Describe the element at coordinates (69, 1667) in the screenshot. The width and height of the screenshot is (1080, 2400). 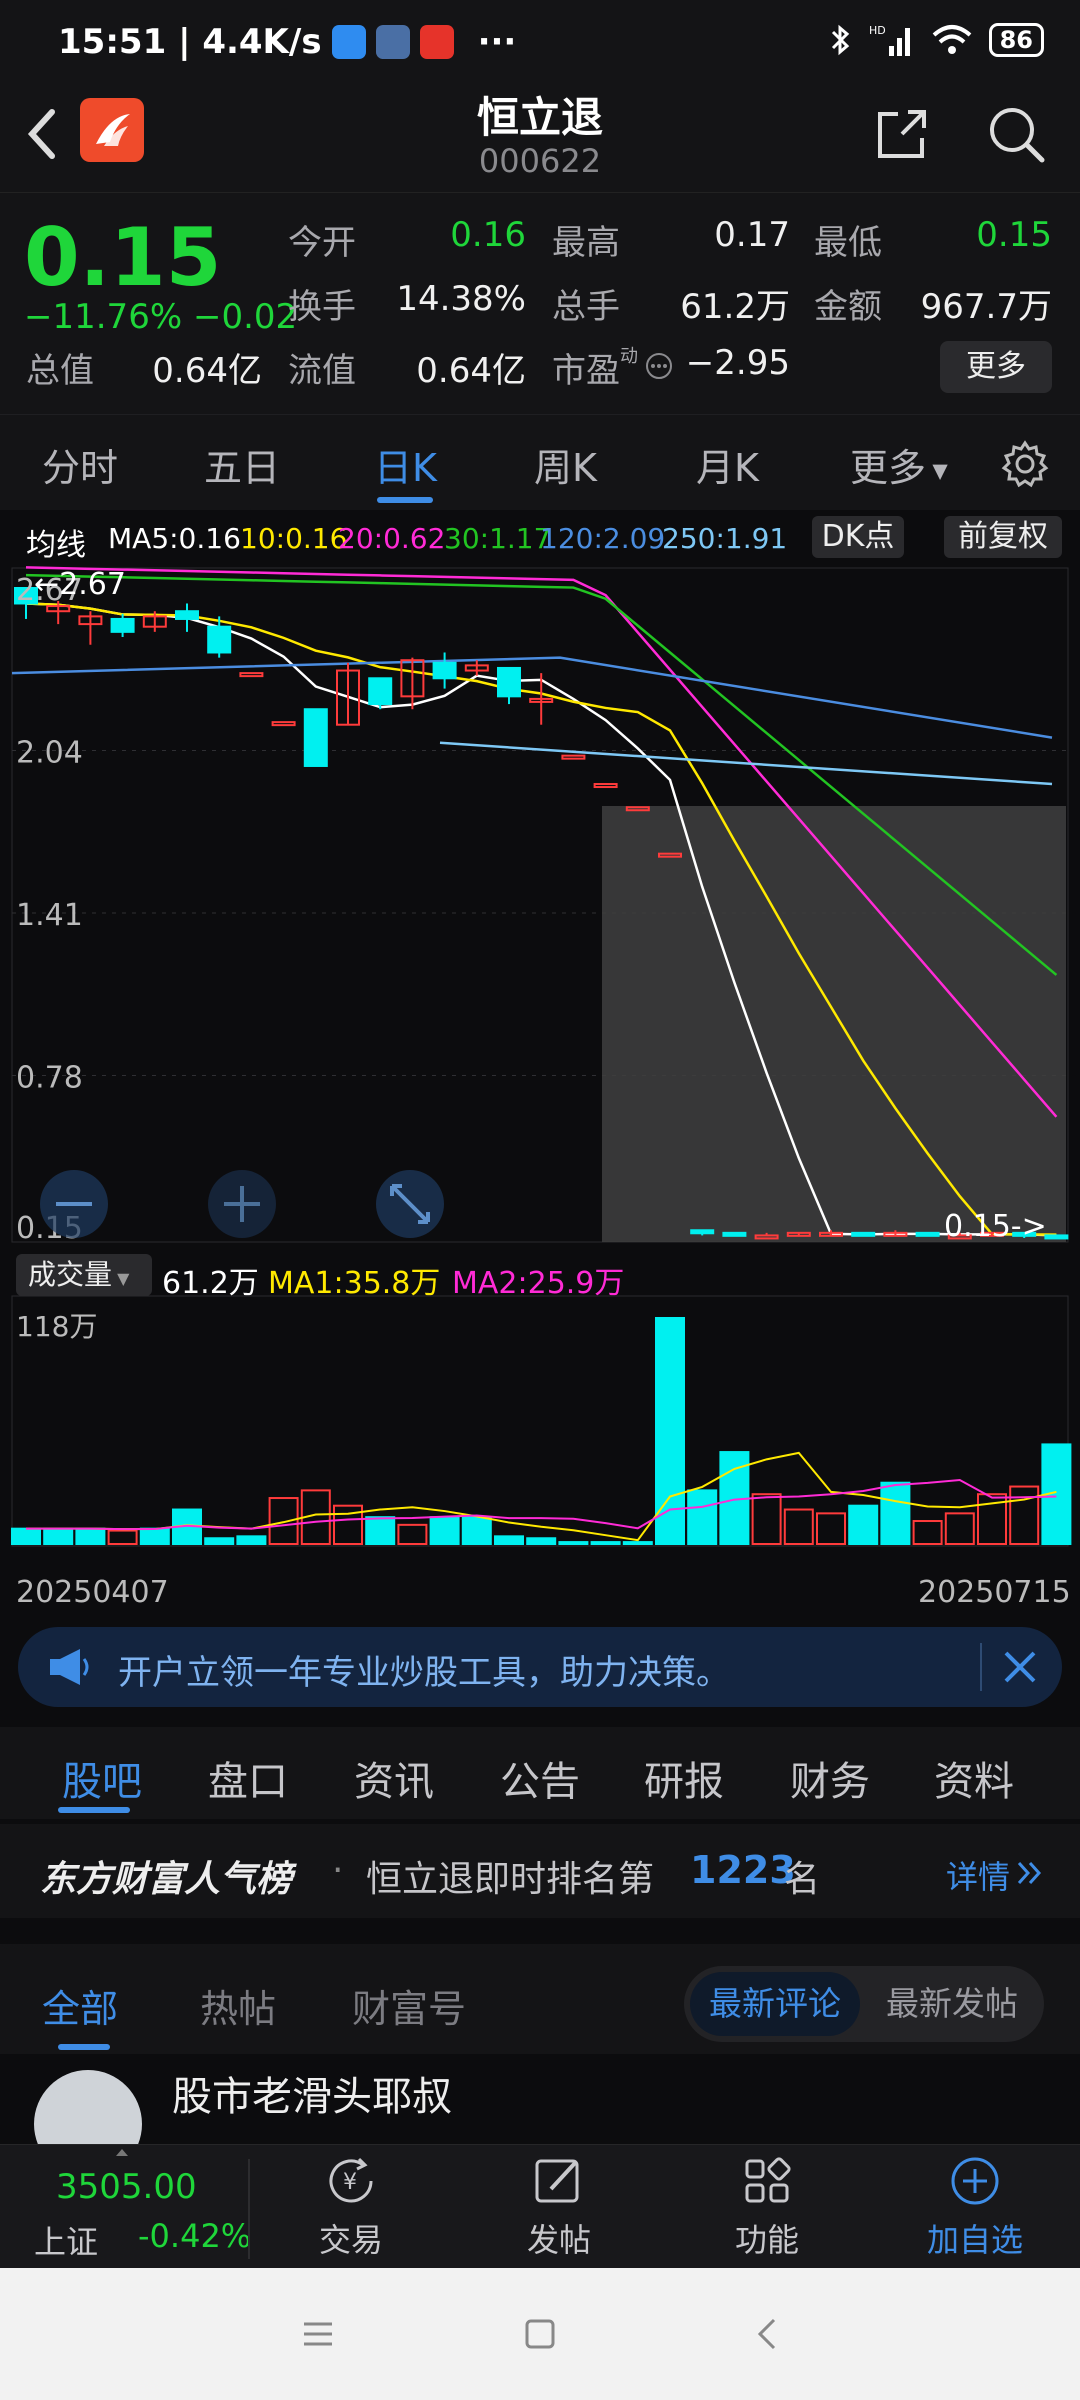
I see `megaphone-icon` at that location.